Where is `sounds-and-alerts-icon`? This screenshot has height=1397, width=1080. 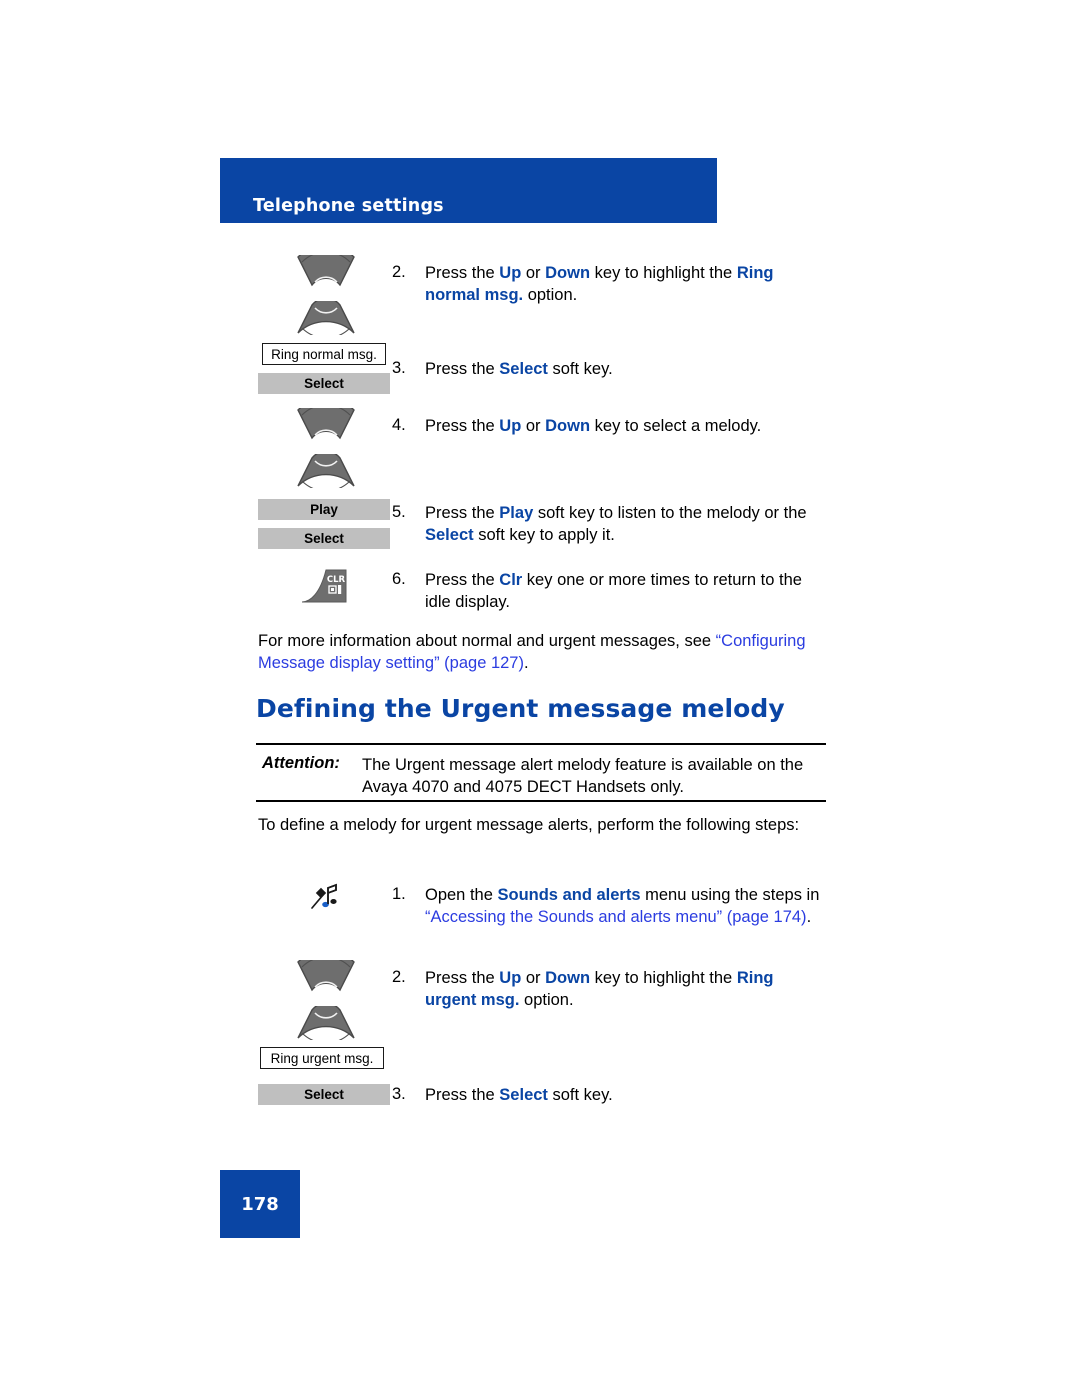 sounds-and-alerts-icon is located at coordinates (326, 898).